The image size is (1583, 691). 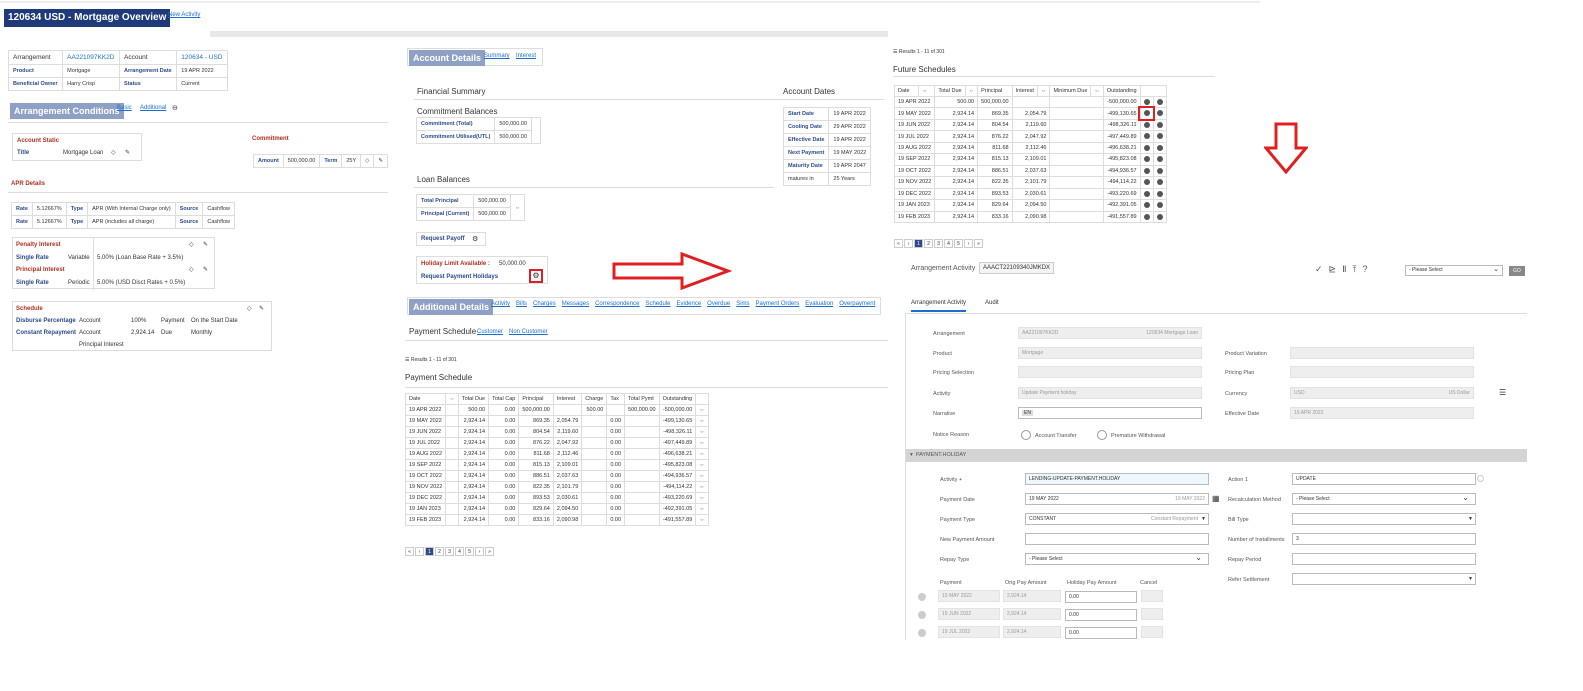 I want to click on new-activity-link: New Activity, so click(x=184, y=15).